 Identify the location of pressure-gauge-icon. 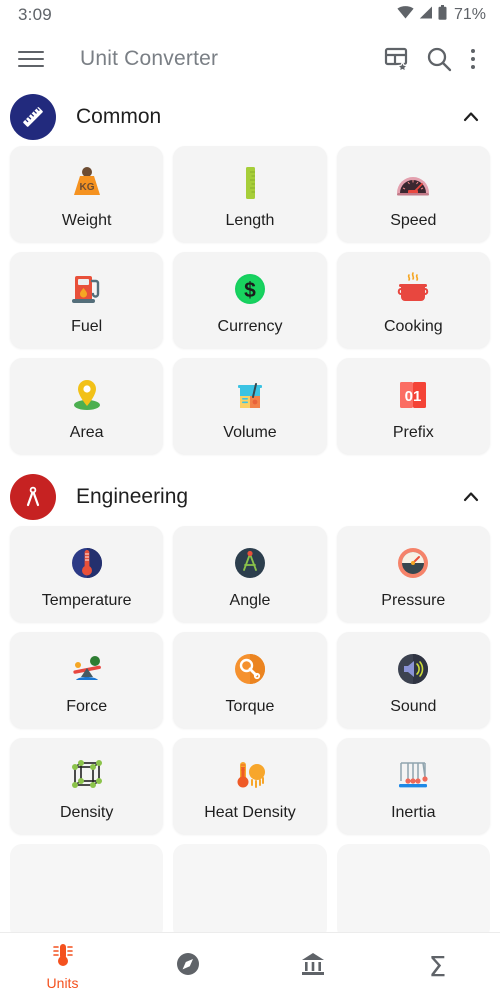
(413, 563).